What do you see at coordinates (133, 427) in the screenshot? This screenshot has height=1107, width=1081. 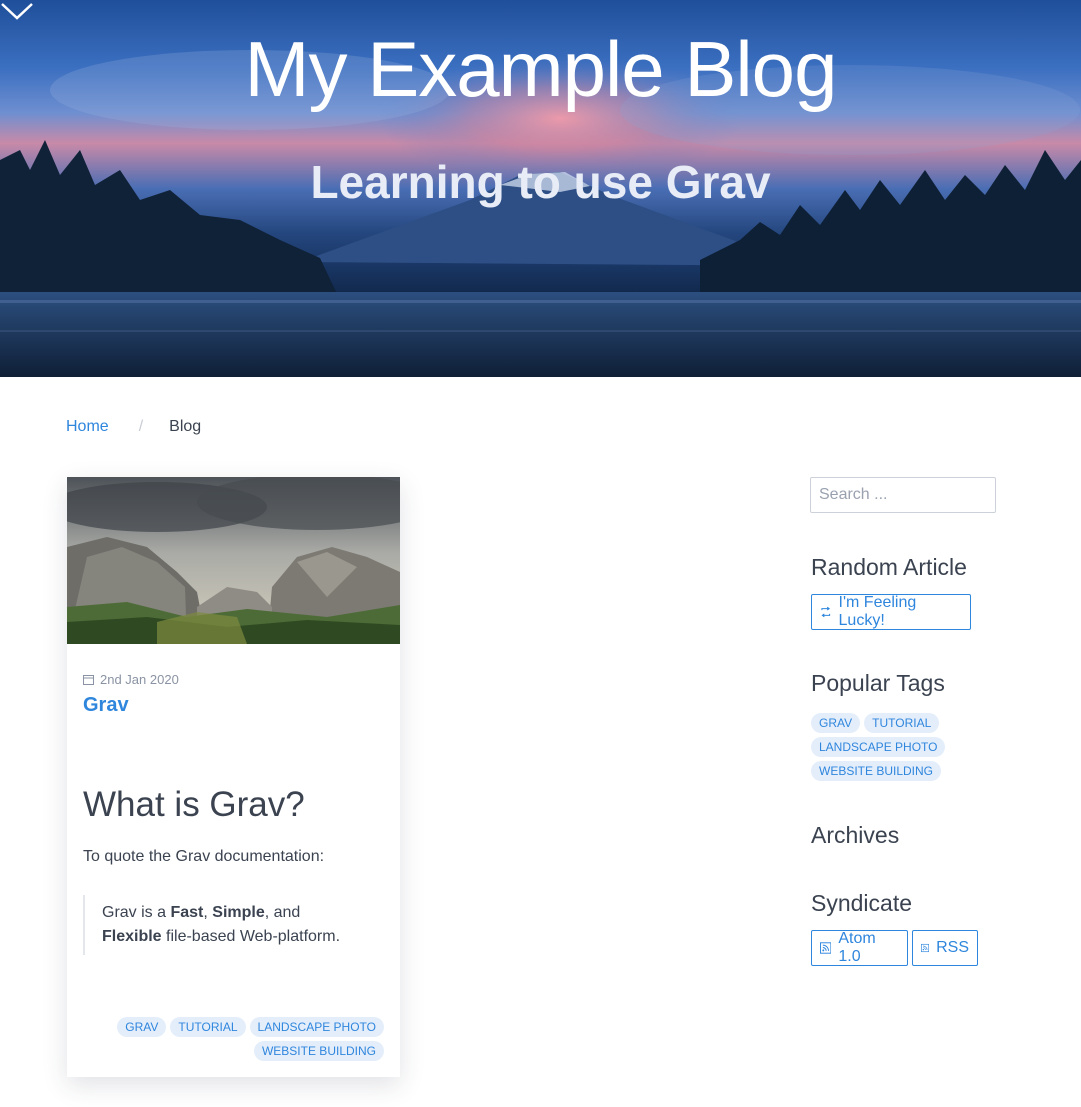 I see `breadcrumb: Home / Blog` at bounding box center [133, 427].